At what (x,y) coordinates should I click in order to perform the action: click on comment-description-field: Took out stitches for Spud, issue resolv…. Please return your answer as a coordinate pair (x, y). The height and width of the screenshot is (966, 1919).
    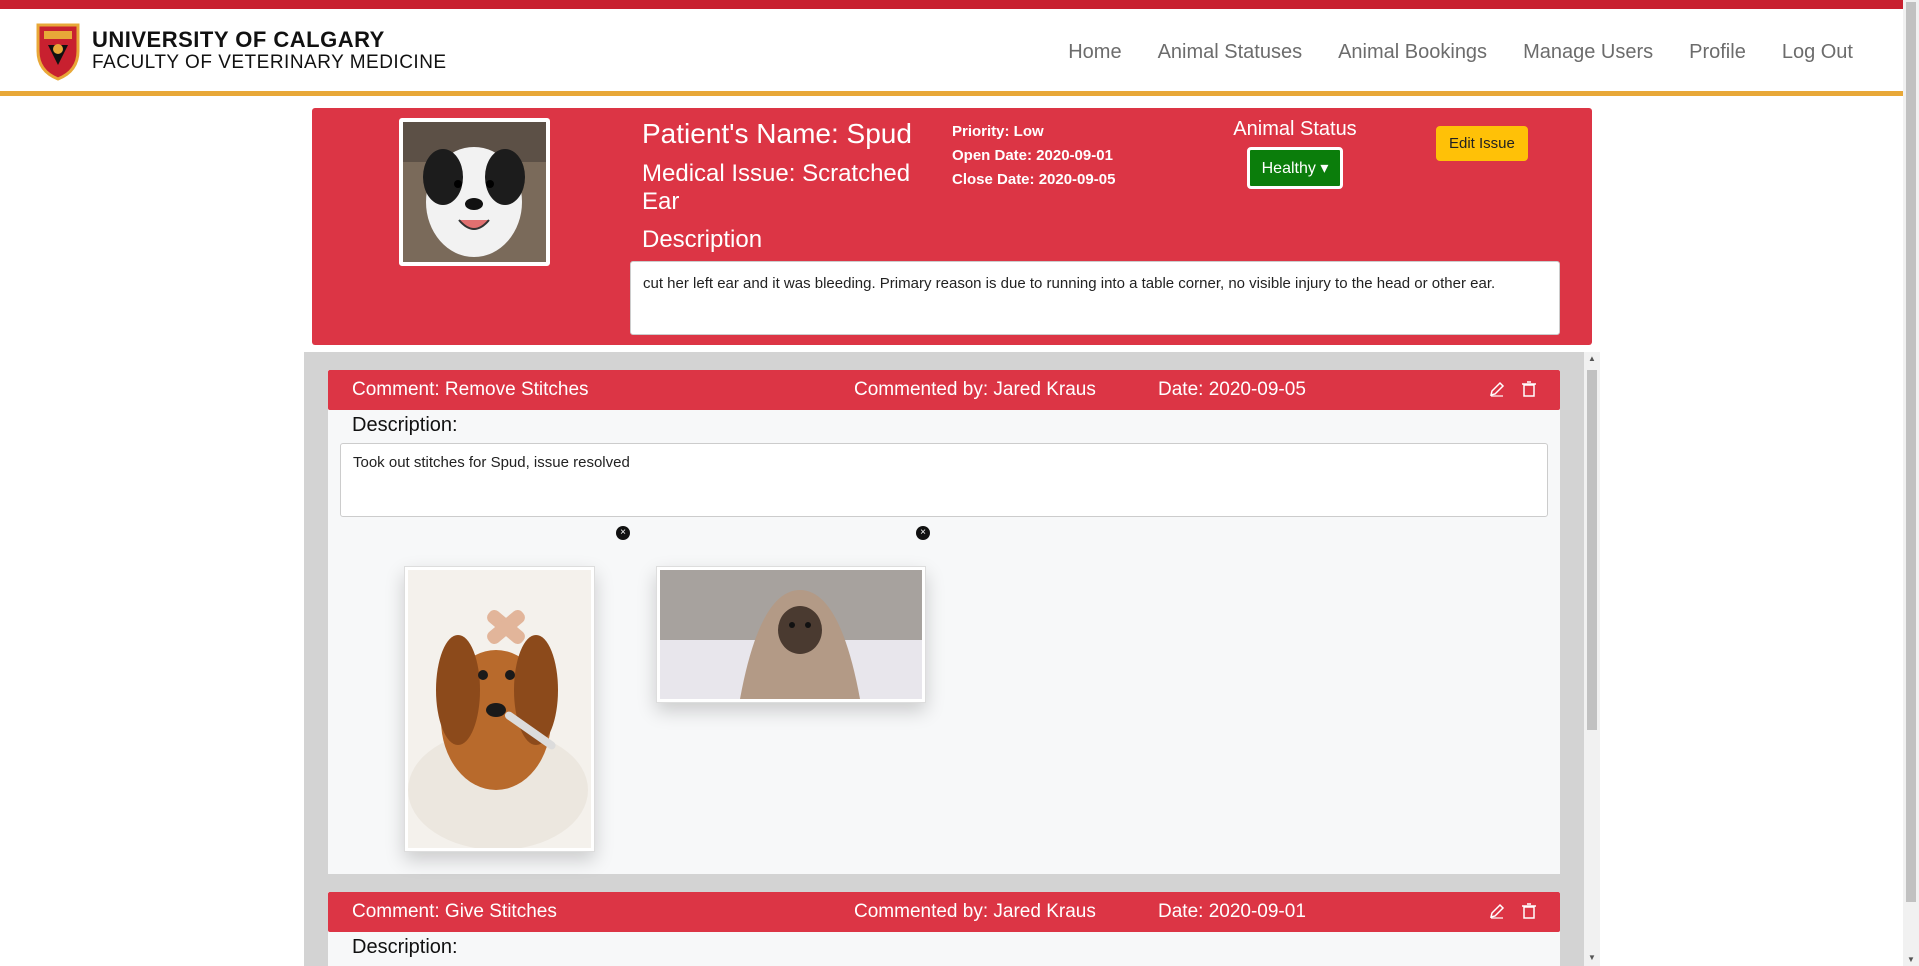
    Looking at the image, I should click on (944, 480).